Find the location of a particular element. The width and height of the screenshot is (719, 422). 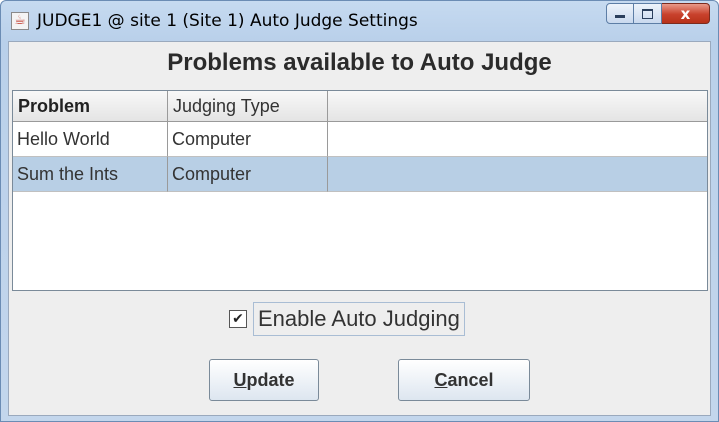

enable-auto-judging-label: Enable Auto Judging is located at coordinates (359, 319).